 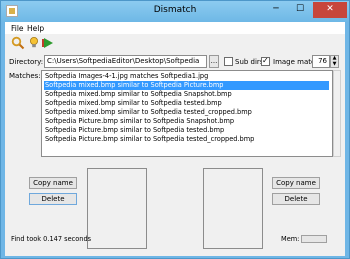 I want to click on lightbulb-icon, so click(x=34, y=43).